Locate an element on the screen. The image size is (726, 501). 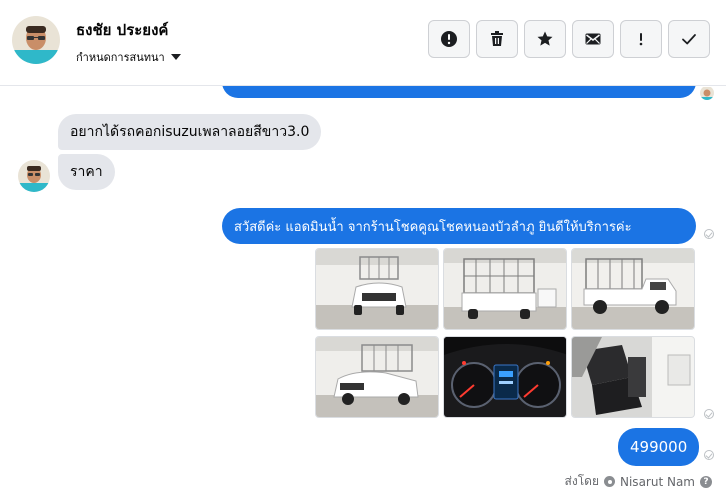
sent-by-footer: ส่งโดย Nisarut Nam ? is located at coordinates (638, 481).